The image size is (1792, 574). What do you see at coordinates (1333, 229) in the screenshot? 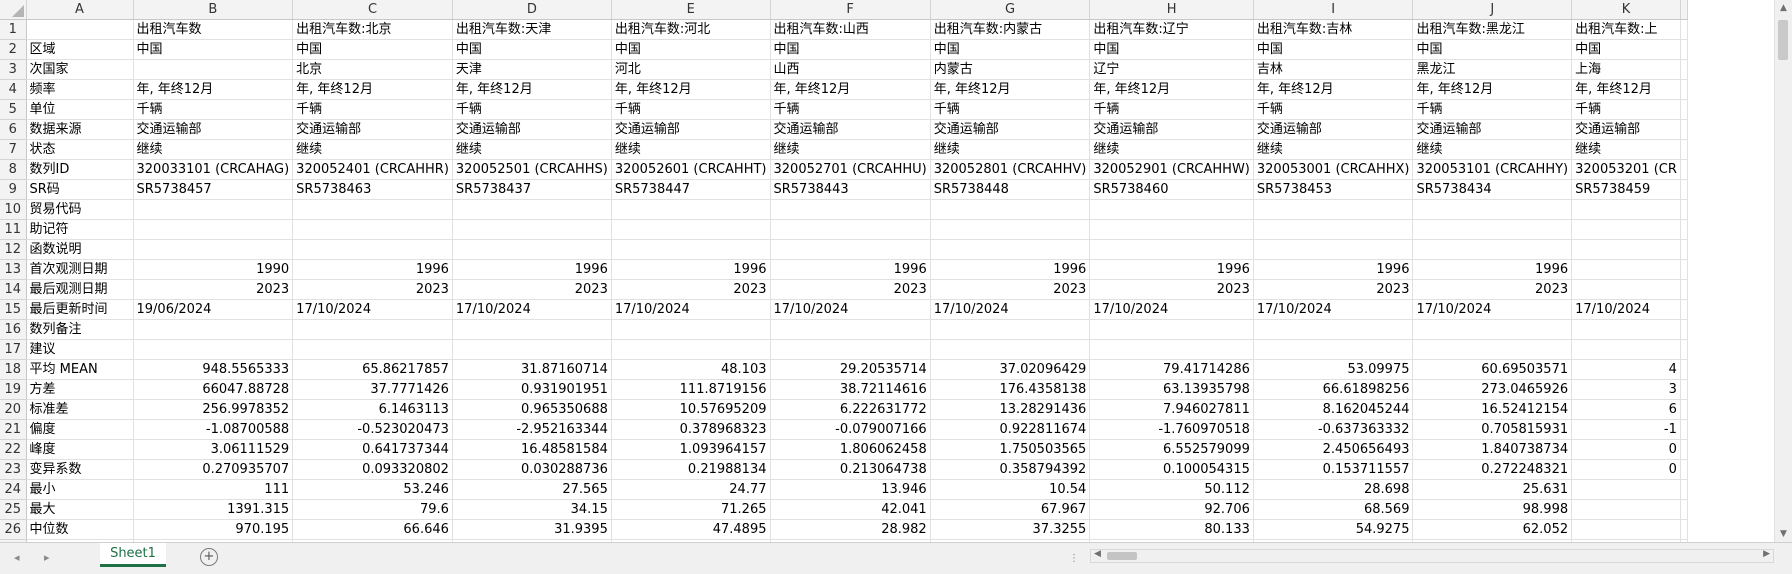
I see `cell-i11` at bounding box center [1333, 229].